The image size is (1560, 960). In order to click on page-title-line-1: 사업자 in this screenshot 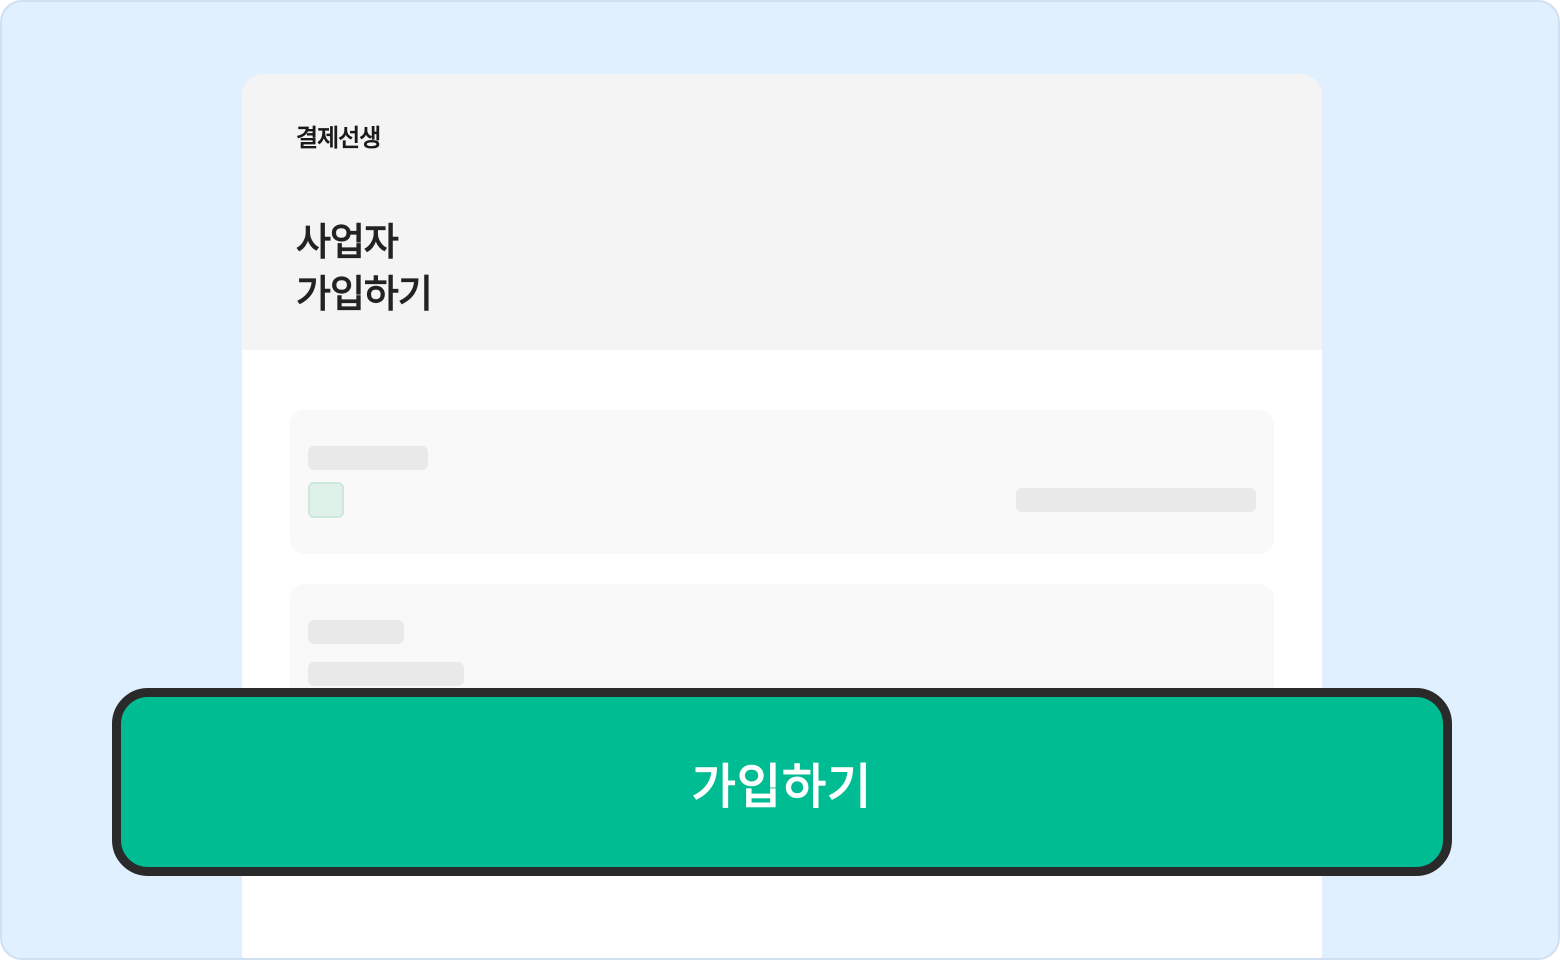, I will do `click(347, 242)`.